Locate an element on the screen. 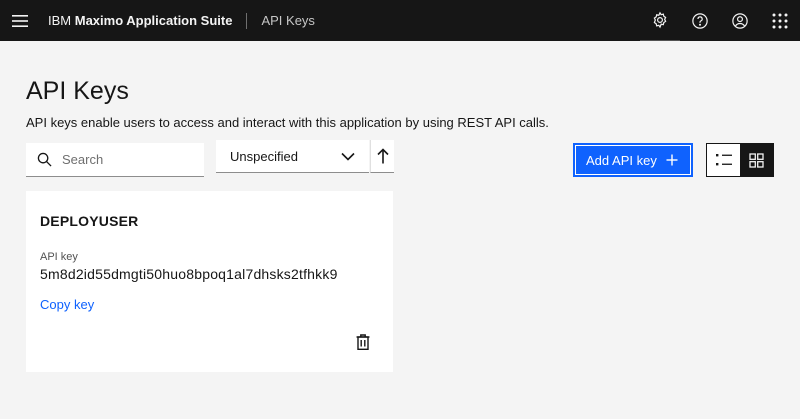 The image size is (800, 419). grid-view-icon is located at coordinates (756, 160).